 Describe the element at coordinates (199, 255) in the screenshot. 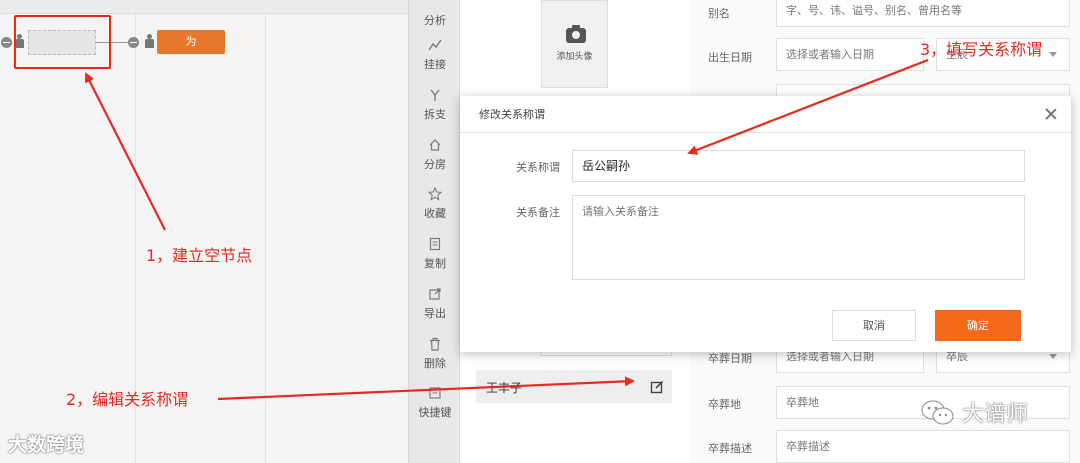

I see `annotation-step-1: 1，建立空节点` at that location.